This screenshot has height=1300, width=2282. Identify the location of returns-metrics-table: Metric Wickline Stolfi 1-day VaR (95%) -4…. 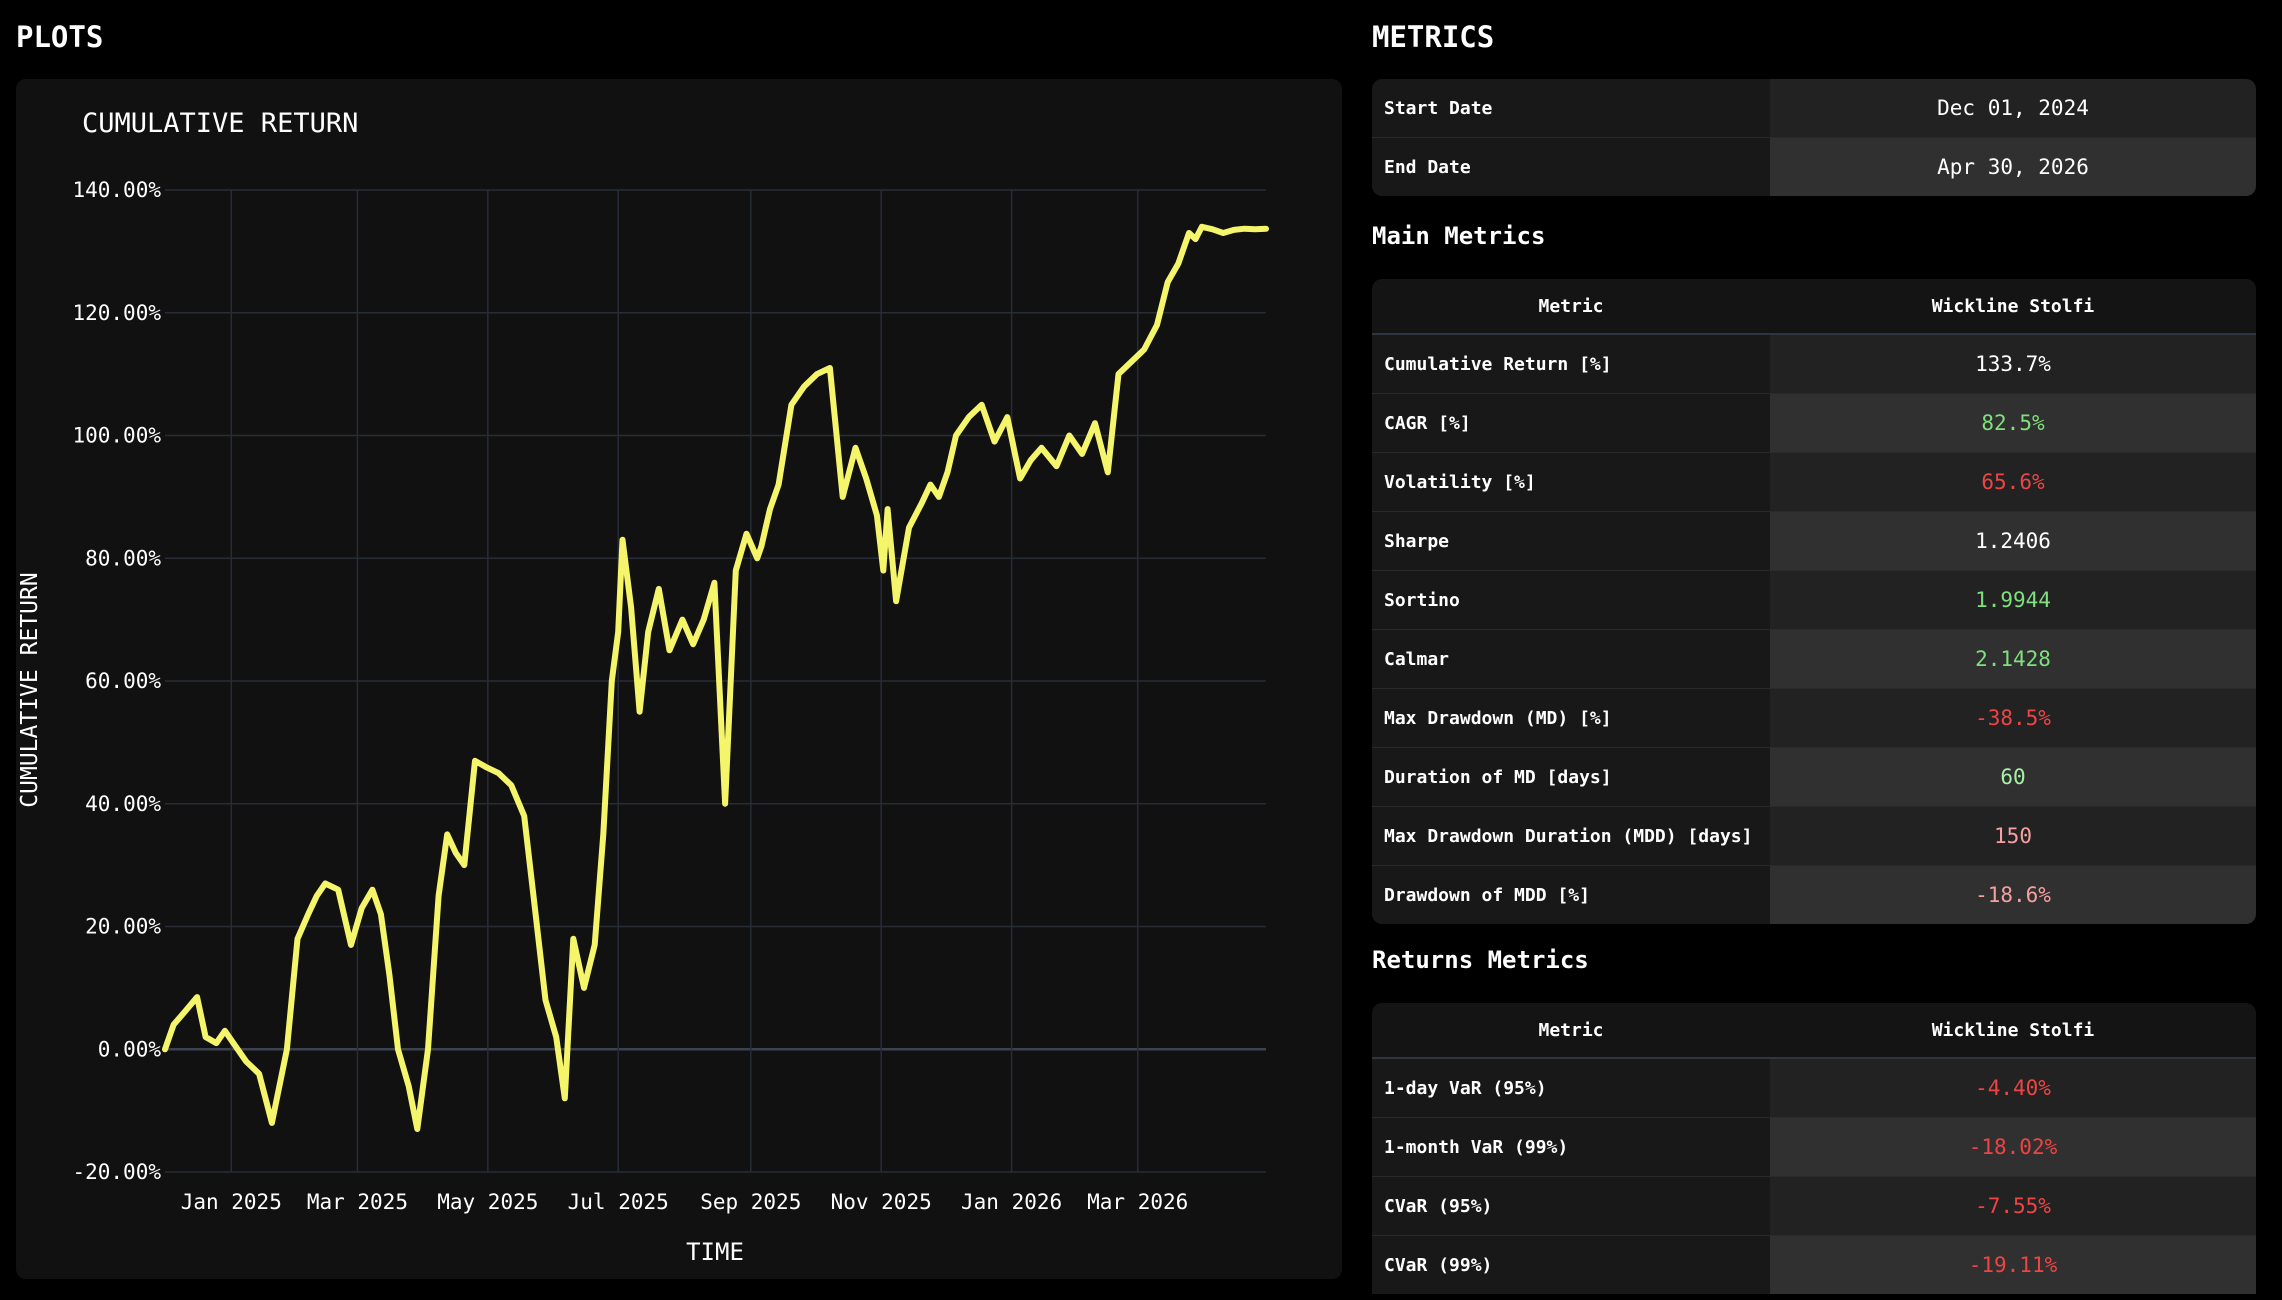
(1814, 1148).